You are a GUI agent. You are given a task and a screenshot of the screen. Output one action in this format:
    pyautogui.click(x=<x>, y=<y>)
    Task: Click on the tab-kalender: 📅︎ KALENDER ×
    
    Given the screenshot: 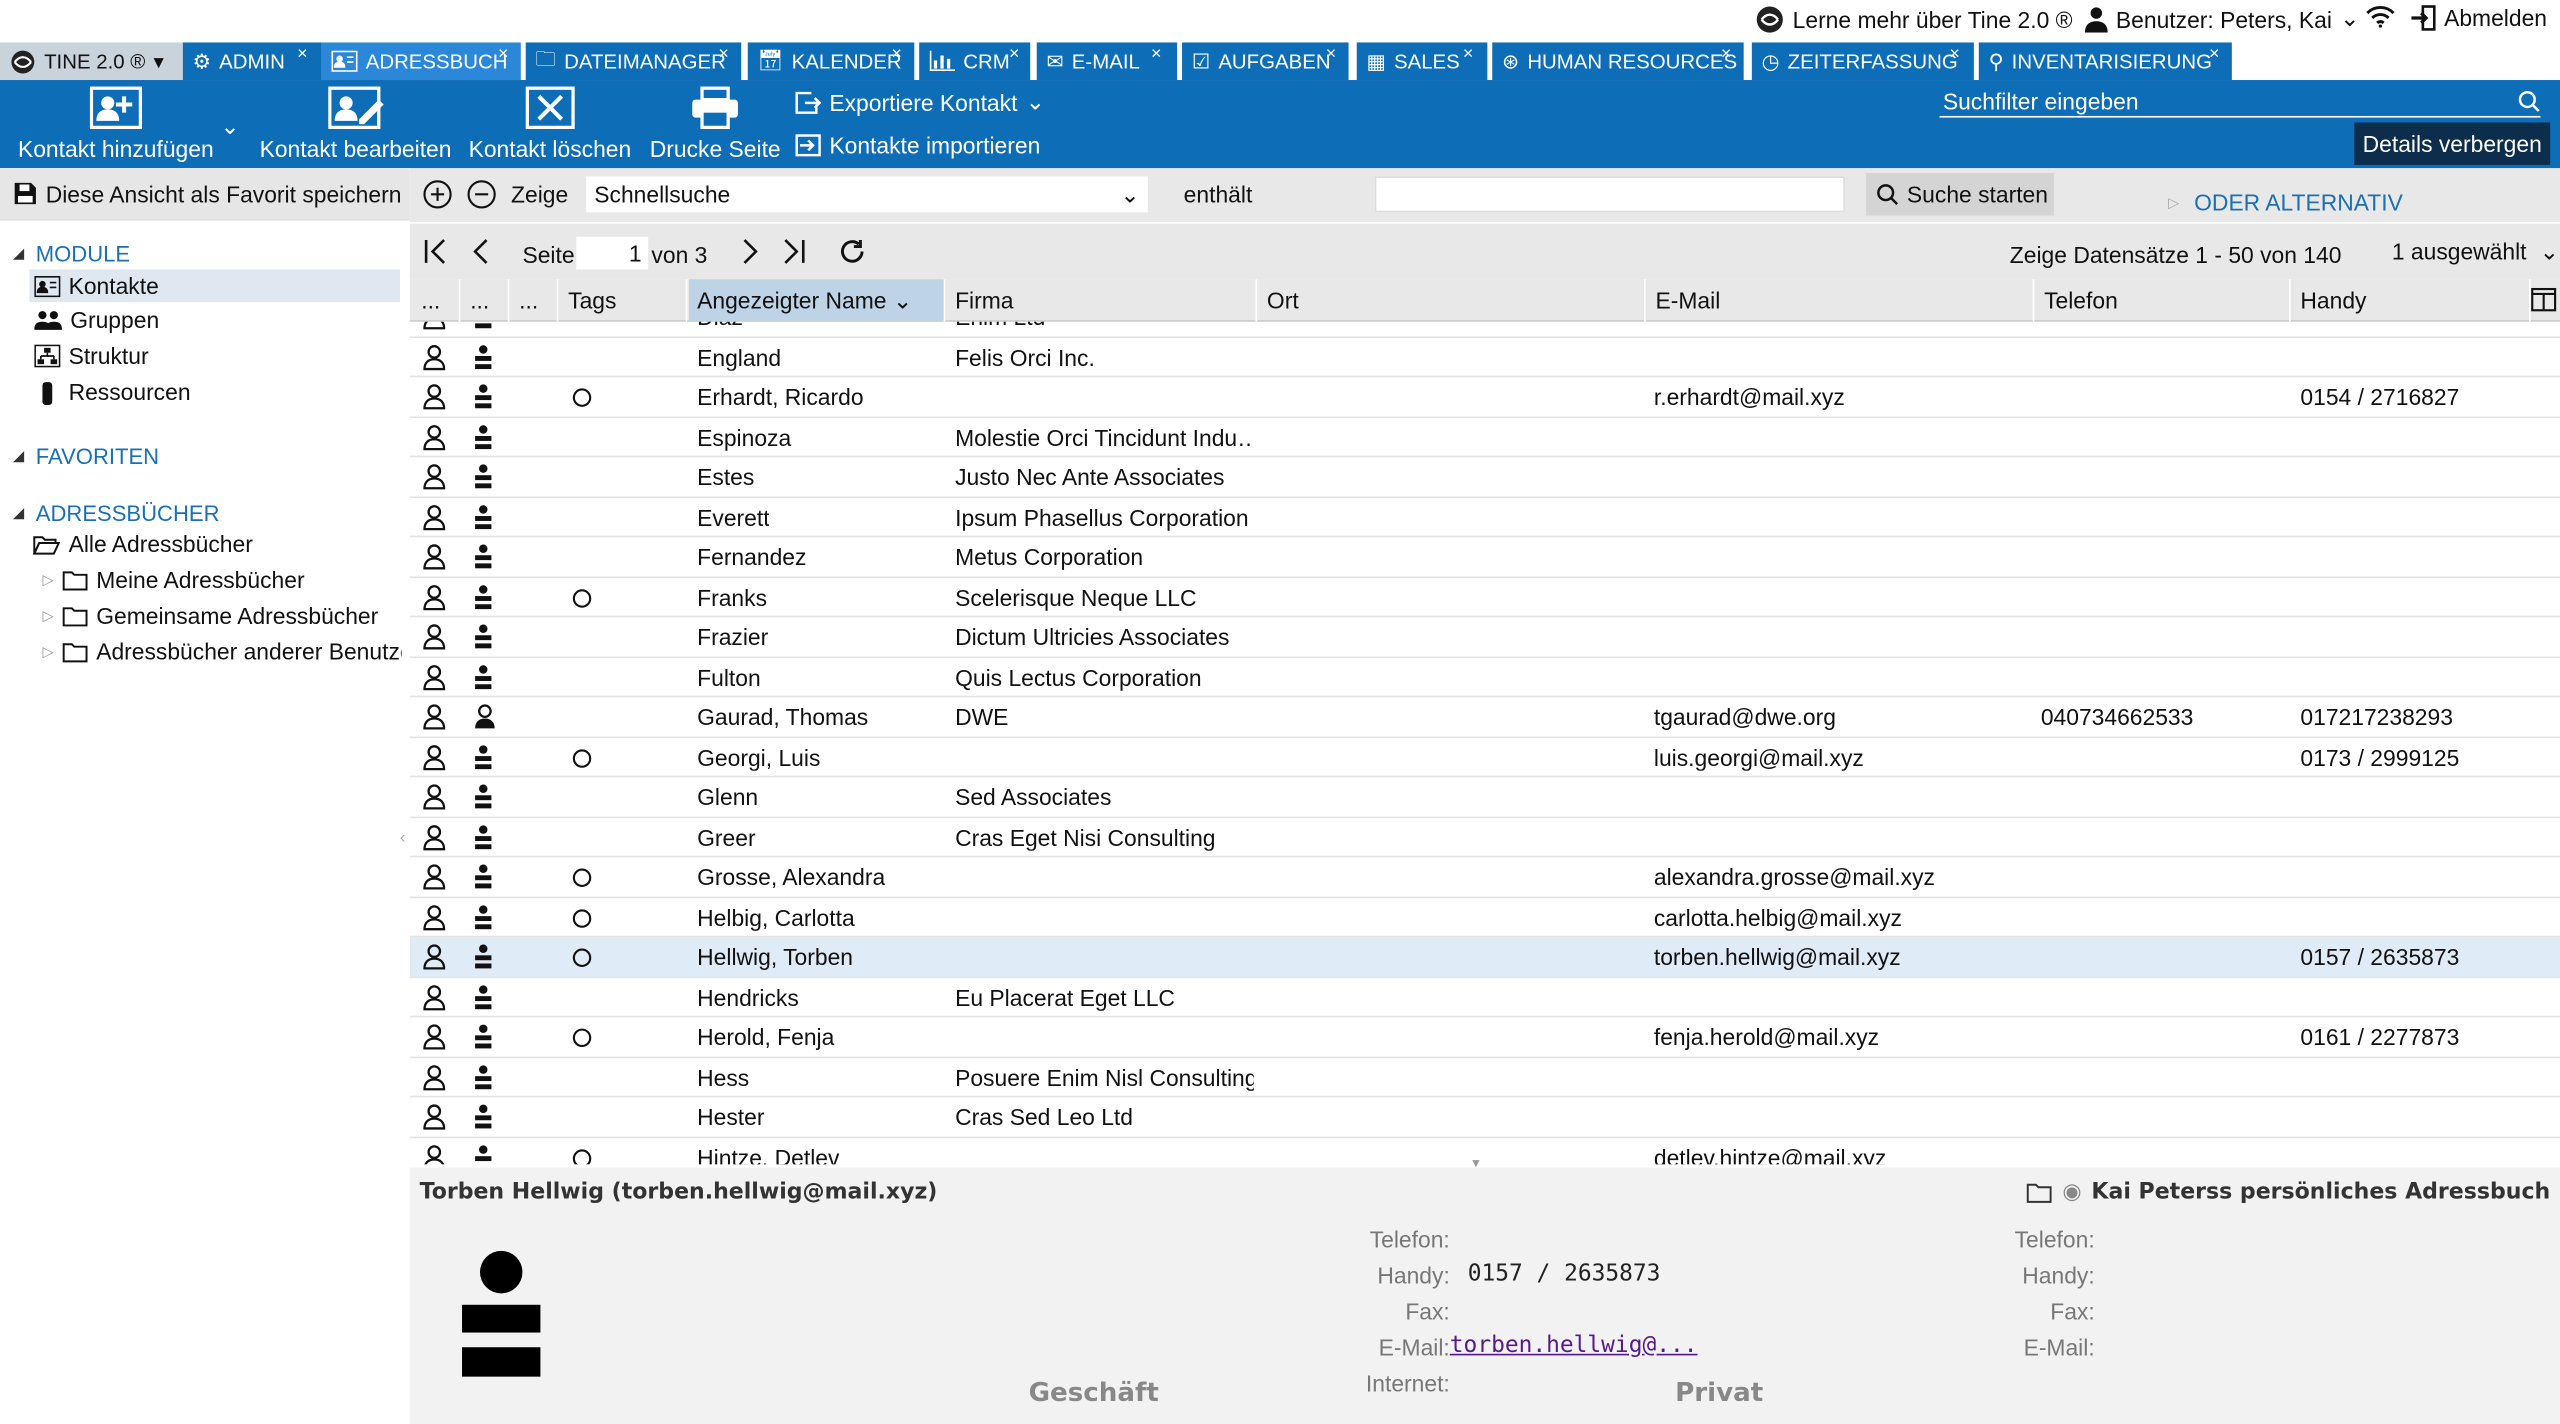 What is the action you would take?
    pyautogui.click(x=831, y=61)
    